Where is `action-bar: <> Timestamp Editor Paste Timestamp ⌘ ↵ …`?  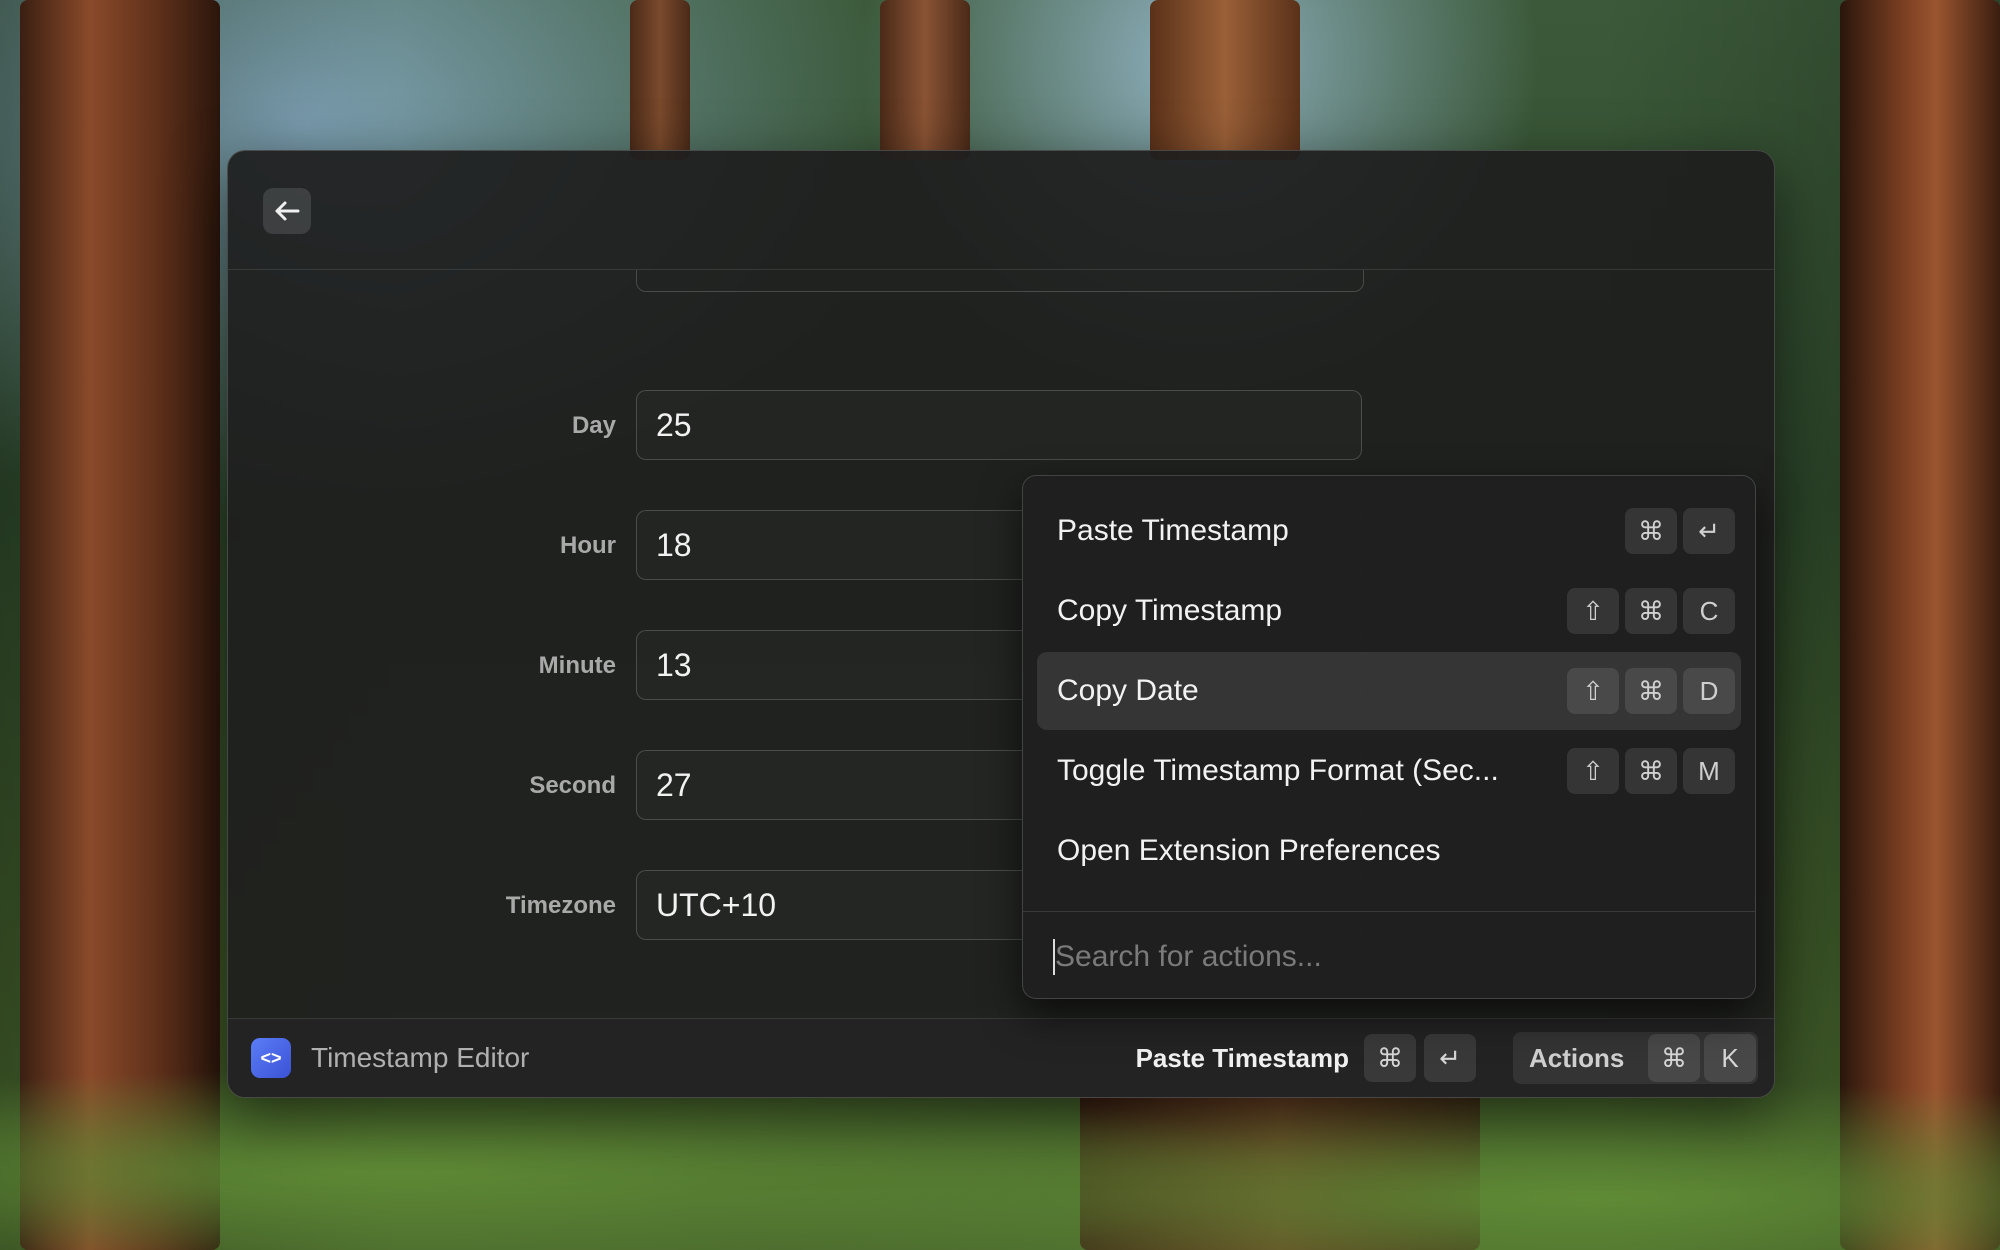 action-bar: <> Timestamp Editor Paste Timestamp ⌘ ↵ … is located at coordinates (1001, 1057).